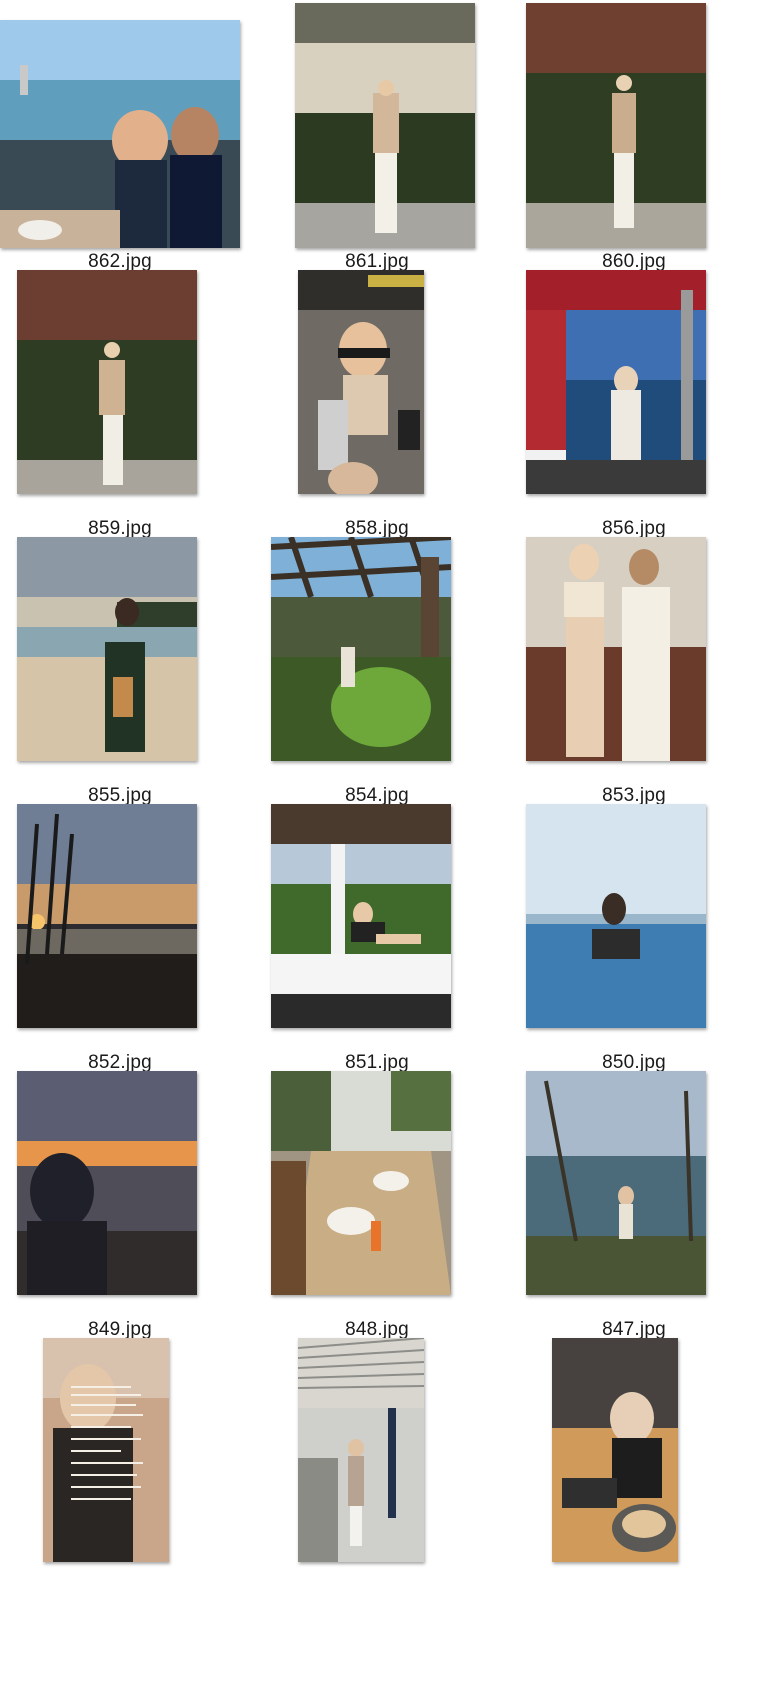  I want to click on file-tile-856: 856.jpg, so click(642, 412).